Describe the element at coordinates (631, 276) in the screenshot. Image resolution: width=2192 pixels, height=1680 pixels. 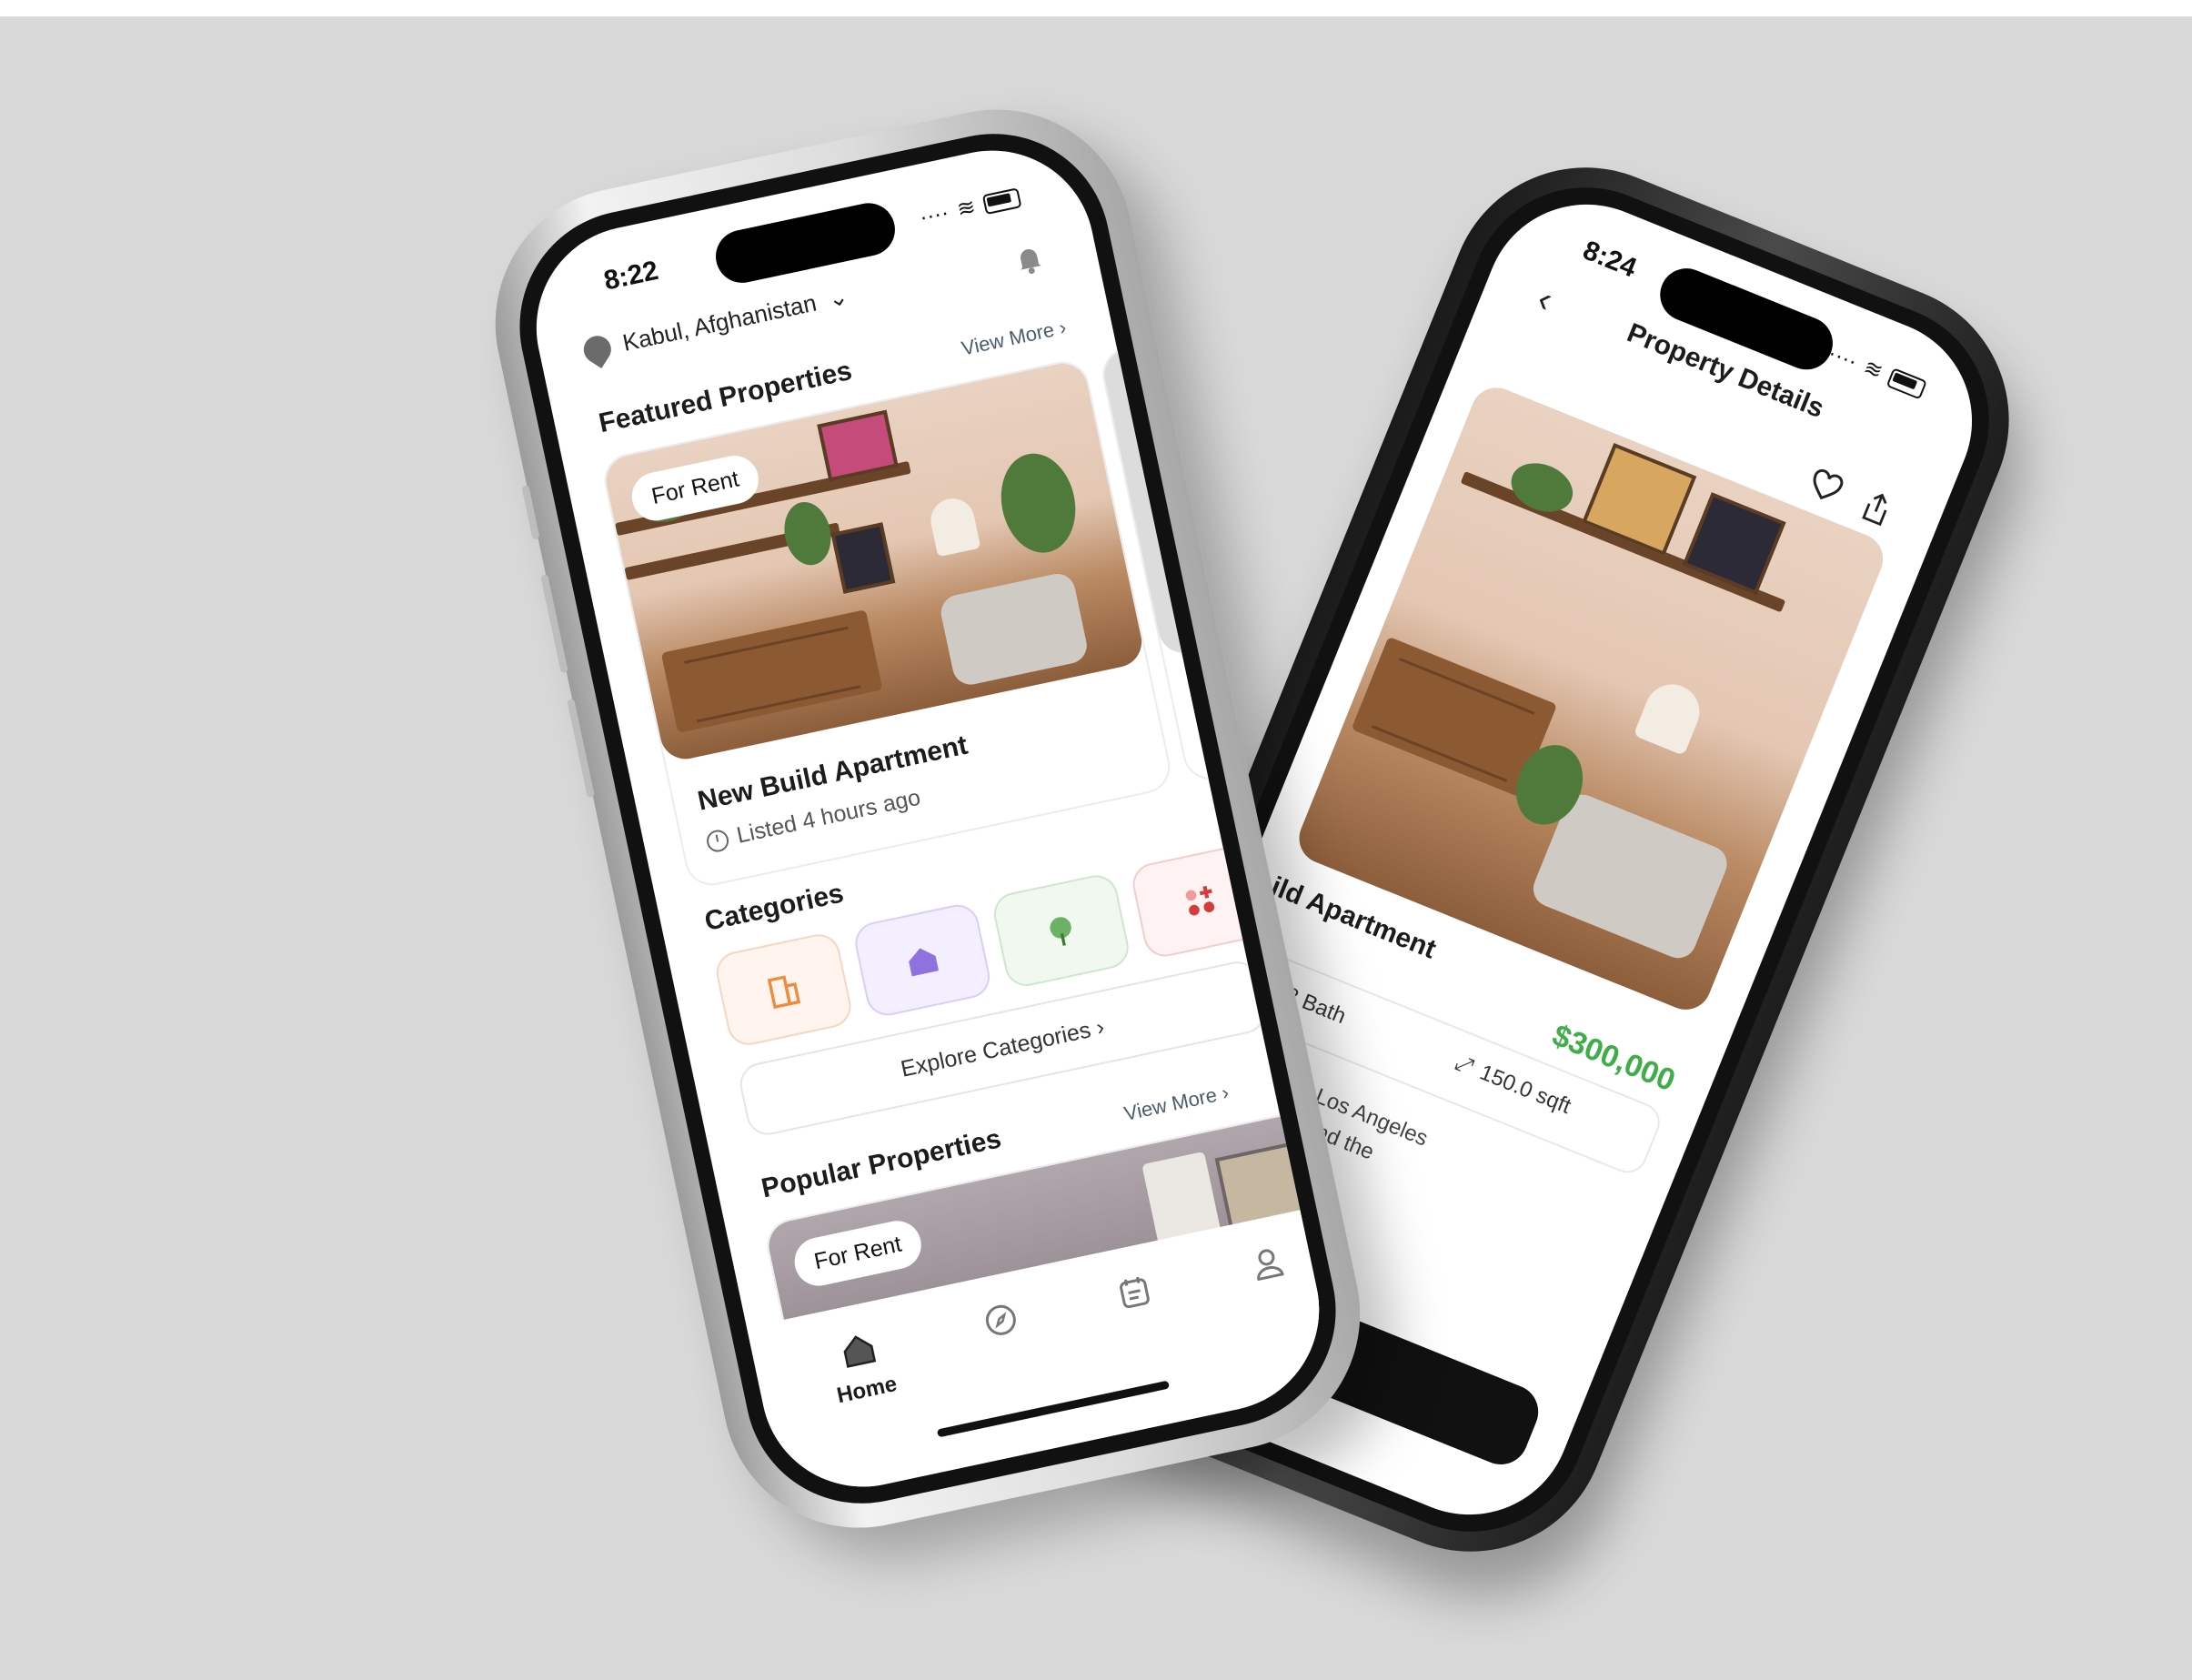
I see `status-time: 8:22` at that location.